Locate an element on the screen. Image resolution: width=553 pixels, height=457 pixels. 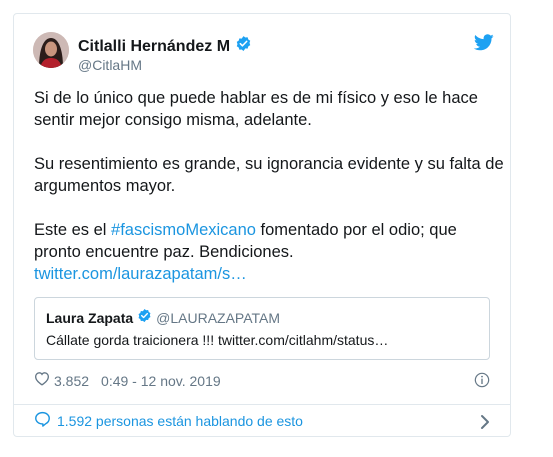
tweet-timestamp: 0:49 - 12 nov. 2019 is located at coordinates (161, 381).